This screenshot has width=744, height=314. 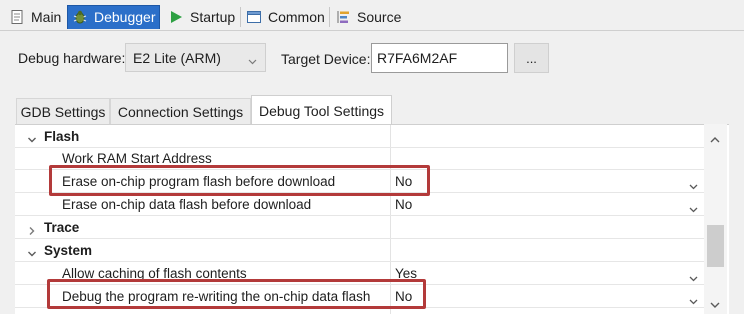 I want to click on target-device-value: R7FA6M2AF, so click(x=417, y=58).